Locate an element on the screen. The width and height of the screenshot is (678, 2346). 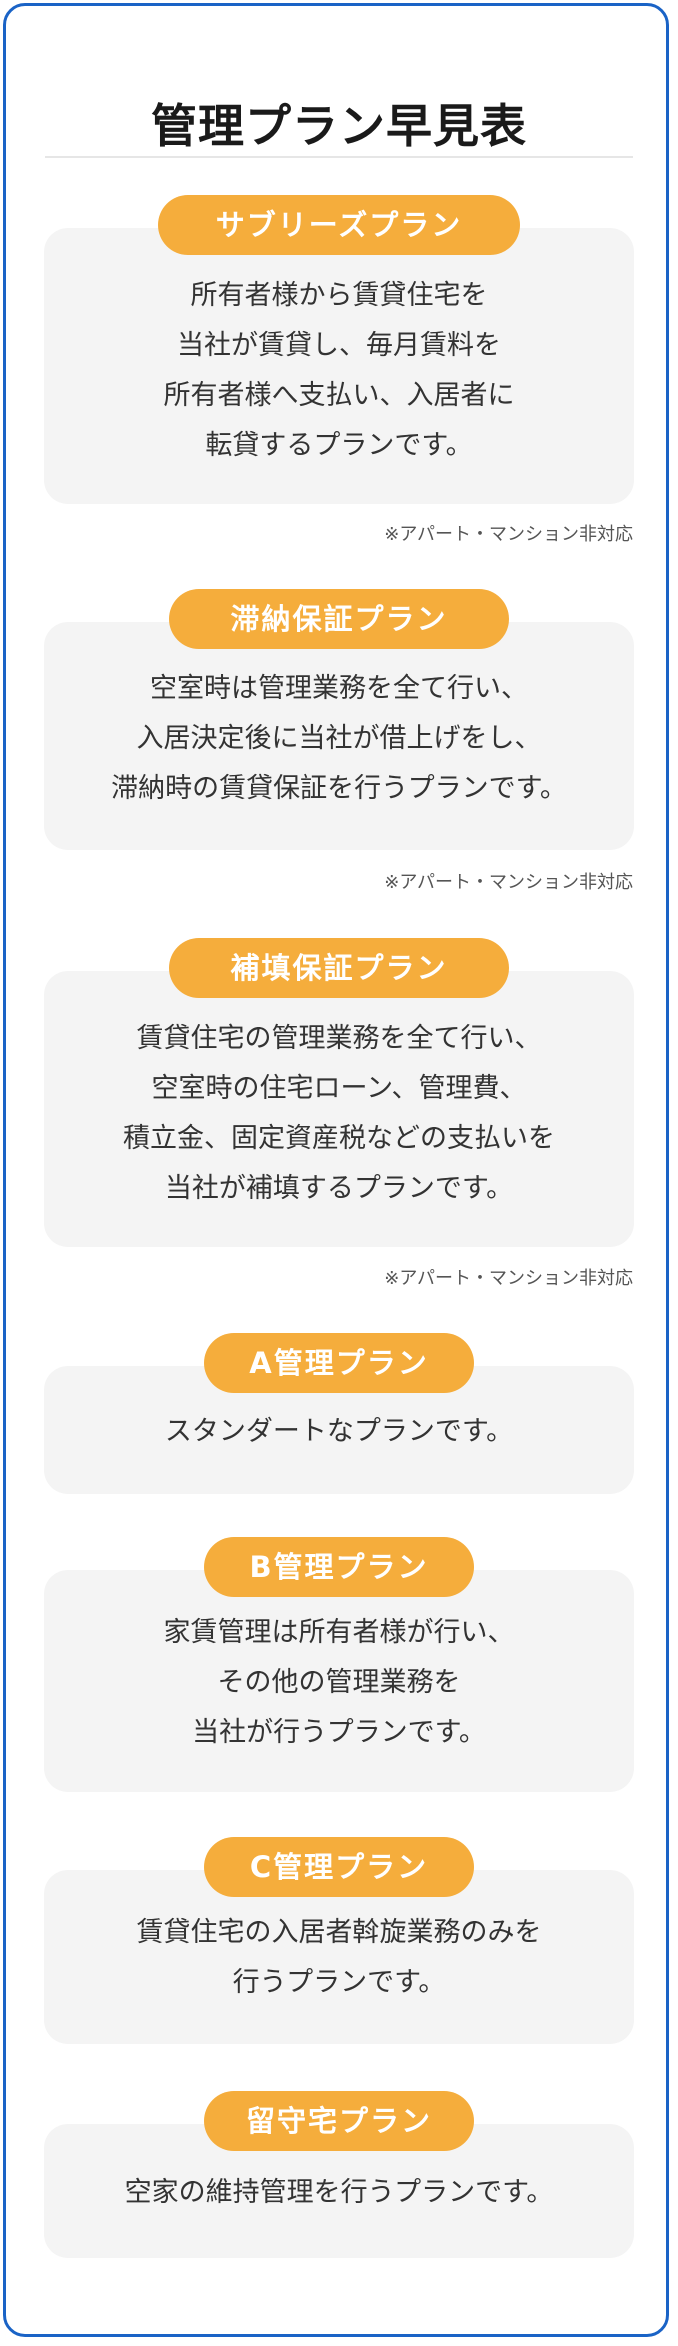
plan-label-c-management: C管理プラン is located at coordinates (339, 1867).